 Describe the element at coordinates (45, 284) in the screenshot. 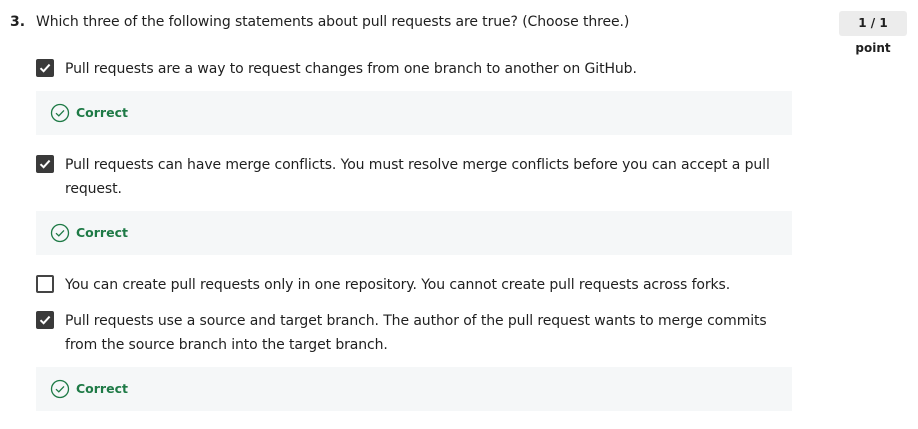

I see `checkbox-unchecked` at that location.